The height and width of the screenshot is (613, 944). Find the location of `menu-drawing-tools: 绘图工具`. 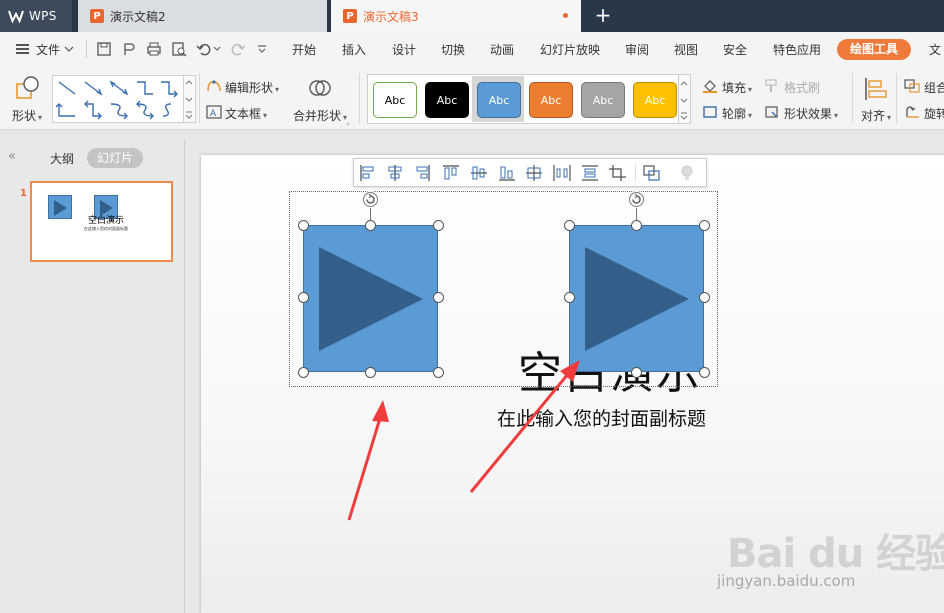

menu-drawing-tools: 绘图工具 is located at coordinates (874, 49).